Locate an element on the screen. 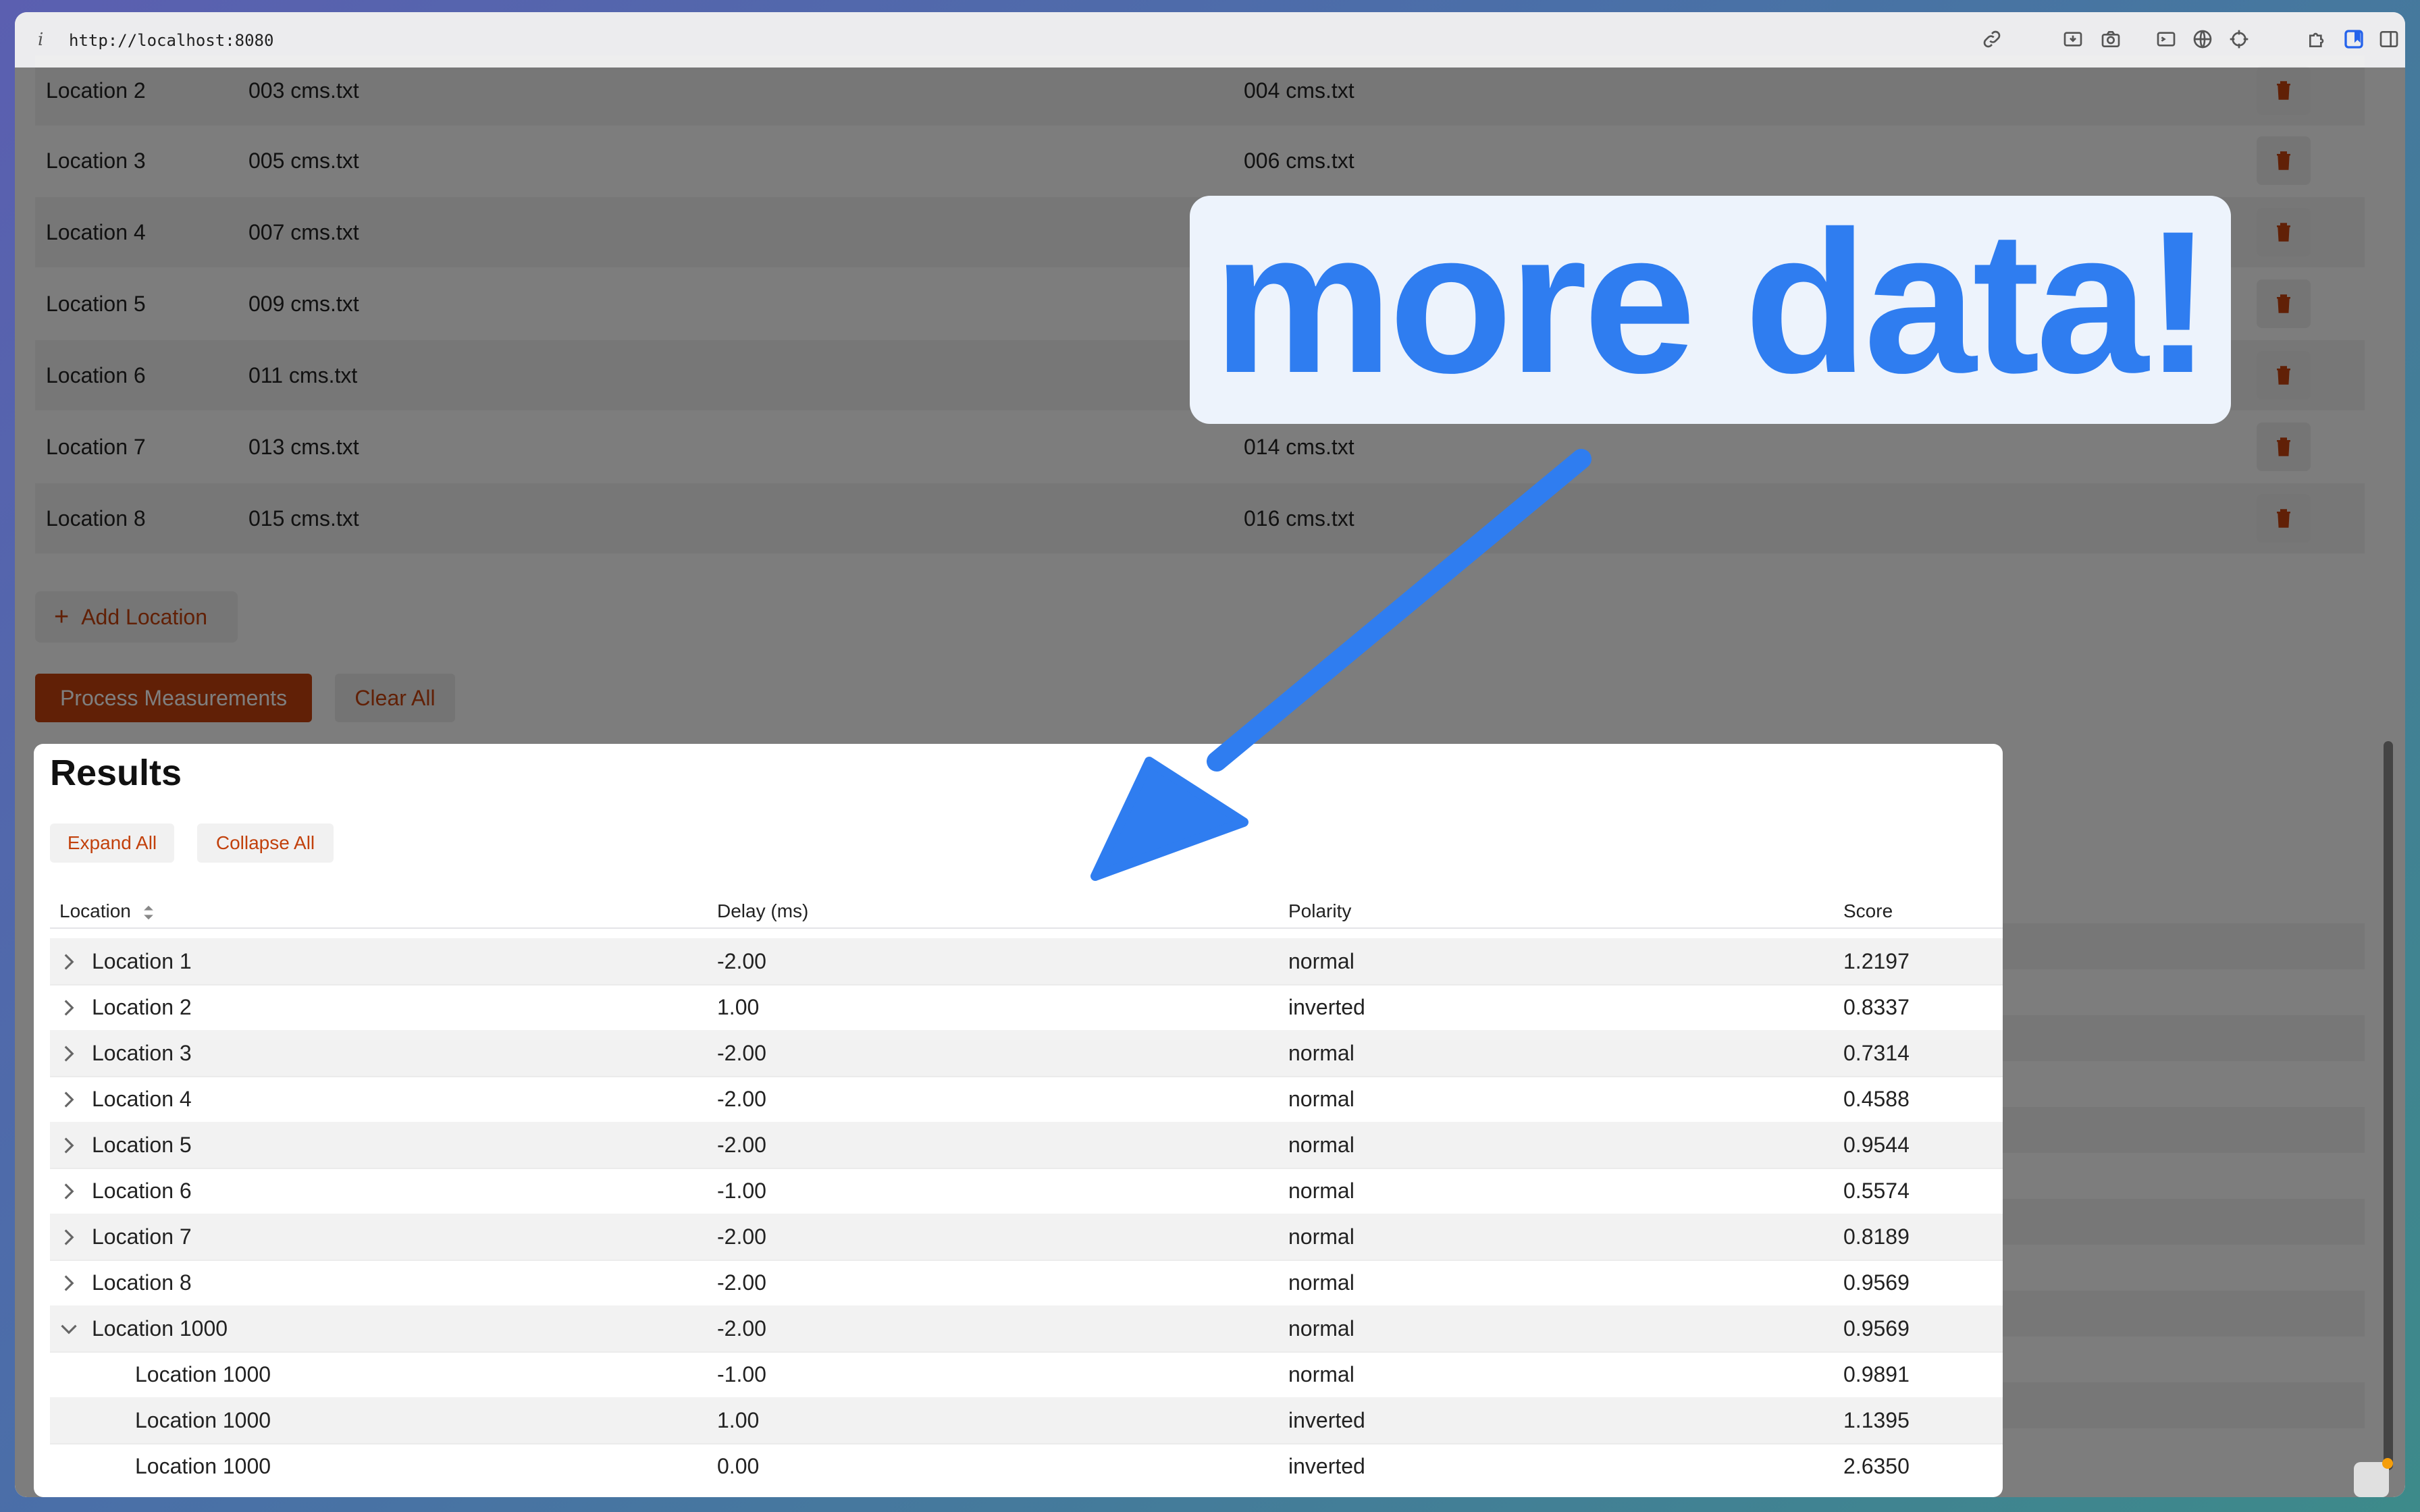  crosshair-icon is located at coordinates (2239, 39).